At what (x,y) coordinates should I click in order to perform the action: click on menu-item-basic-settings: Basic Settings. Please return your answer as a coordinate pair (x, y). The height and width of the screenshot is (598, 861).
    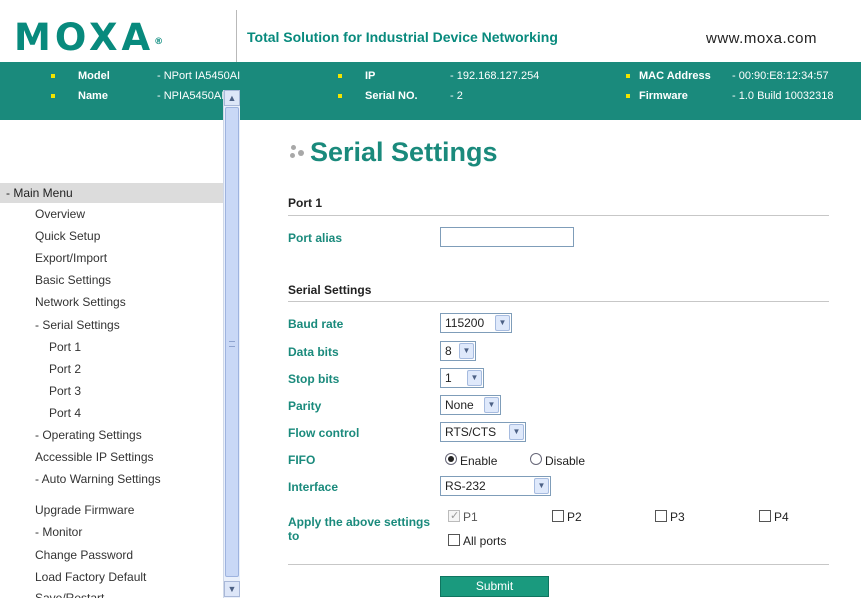
    Looking at the image, I should click on (73, 280).